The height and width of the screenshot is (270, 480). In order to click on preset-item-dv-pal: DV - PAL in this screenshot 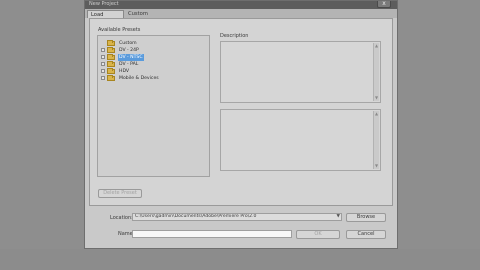, I will do `click(154, 64)`.